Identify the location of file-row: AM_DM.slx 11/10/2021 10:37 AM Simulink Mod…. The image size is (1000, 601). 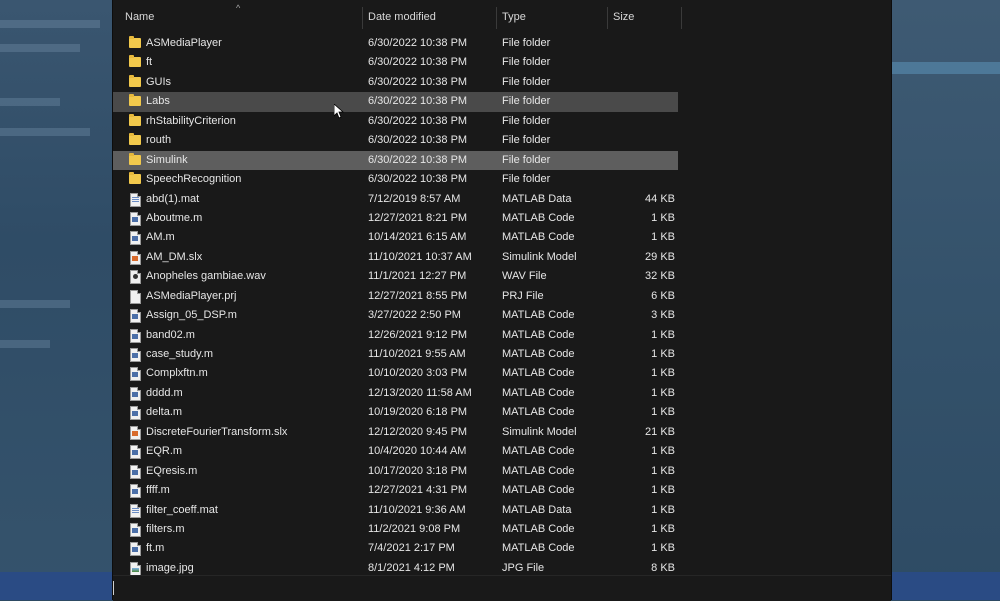
(502, 257).